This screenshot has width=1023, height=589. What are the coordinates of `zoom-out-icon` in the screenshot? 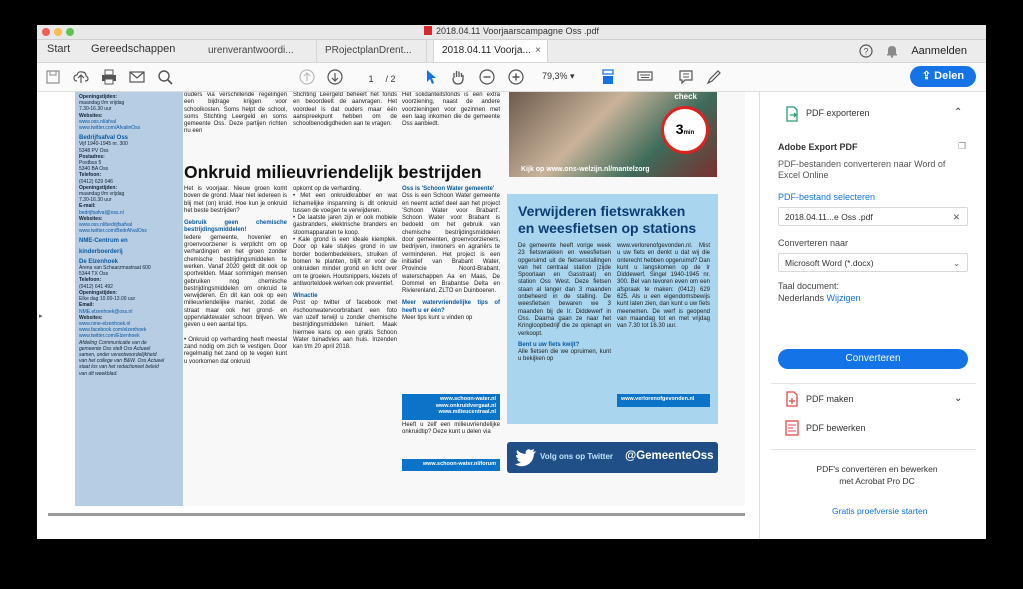 It's located at (487, 77).